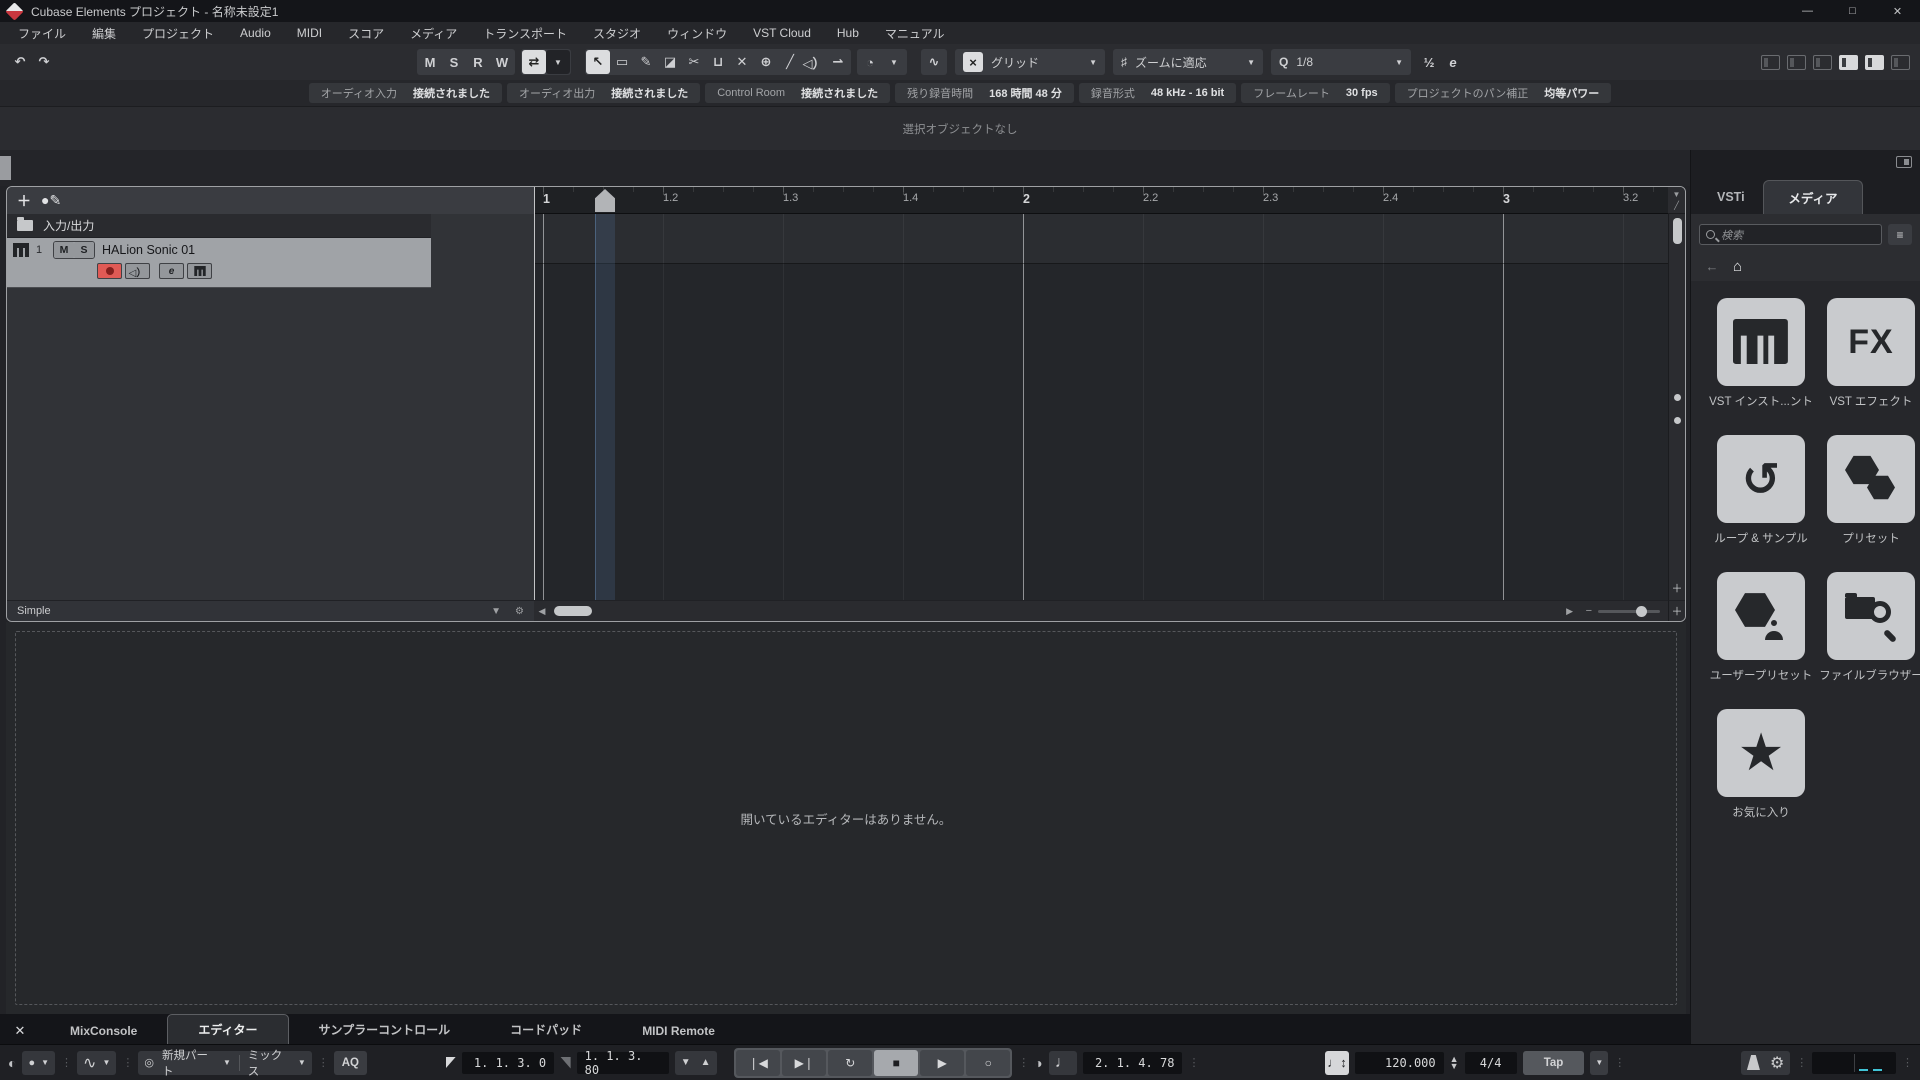 The height and width of the screenshot is (1080, 1920). What do you see at coordinates (622, 62) in the screenshot?
I see `range-select-tool-icon: ▭` at bounding box center [622, 62].